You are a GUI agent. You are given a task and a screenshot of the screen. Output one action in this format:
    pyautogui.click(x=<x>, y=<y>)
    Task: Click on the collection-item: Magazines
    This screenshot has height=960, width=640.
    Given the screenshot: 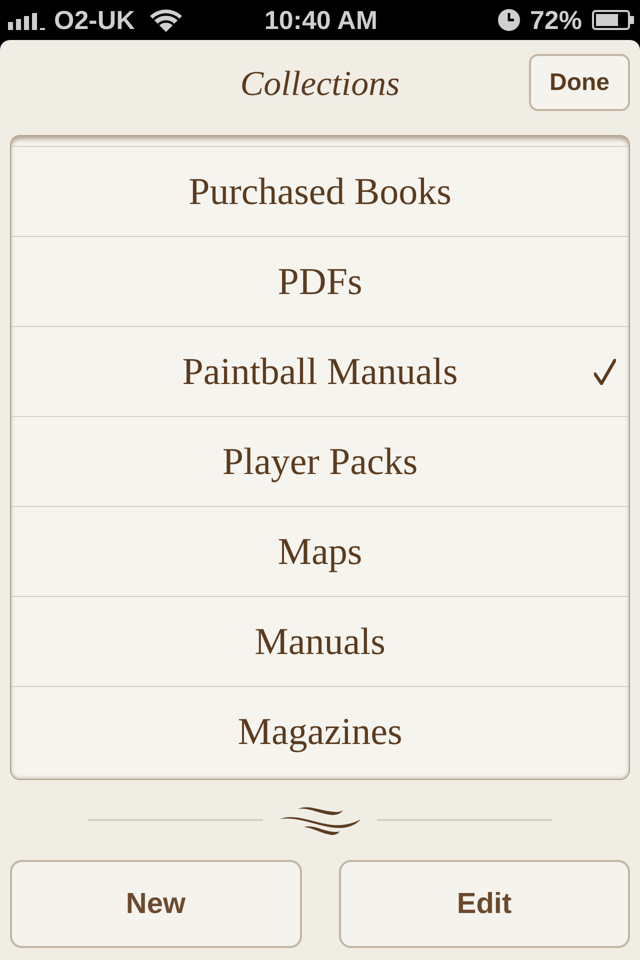 What is the action you would take?
    pyautogui.click(x=320, y=731)
    